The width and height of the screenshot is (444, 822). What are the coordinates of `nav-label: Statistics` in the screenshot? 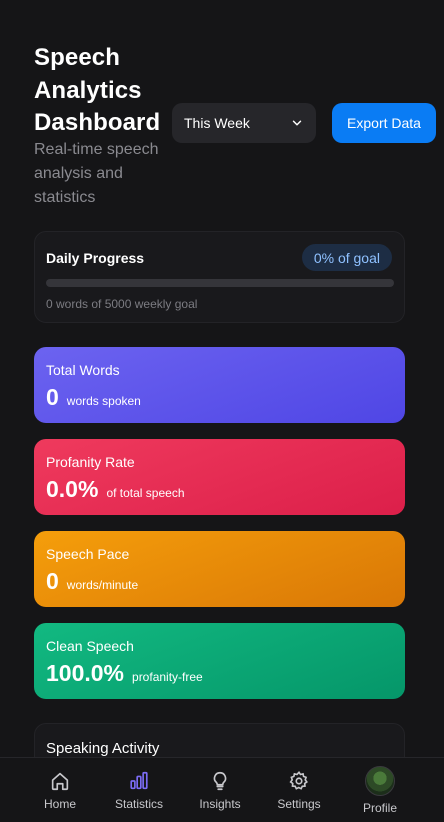 It's located at (138, 804).